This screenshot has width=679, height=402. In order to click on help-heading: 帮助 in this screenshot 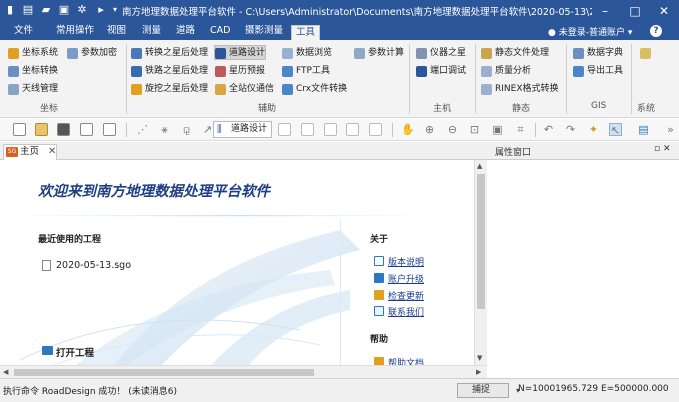, I will do `click(379, 340)`.